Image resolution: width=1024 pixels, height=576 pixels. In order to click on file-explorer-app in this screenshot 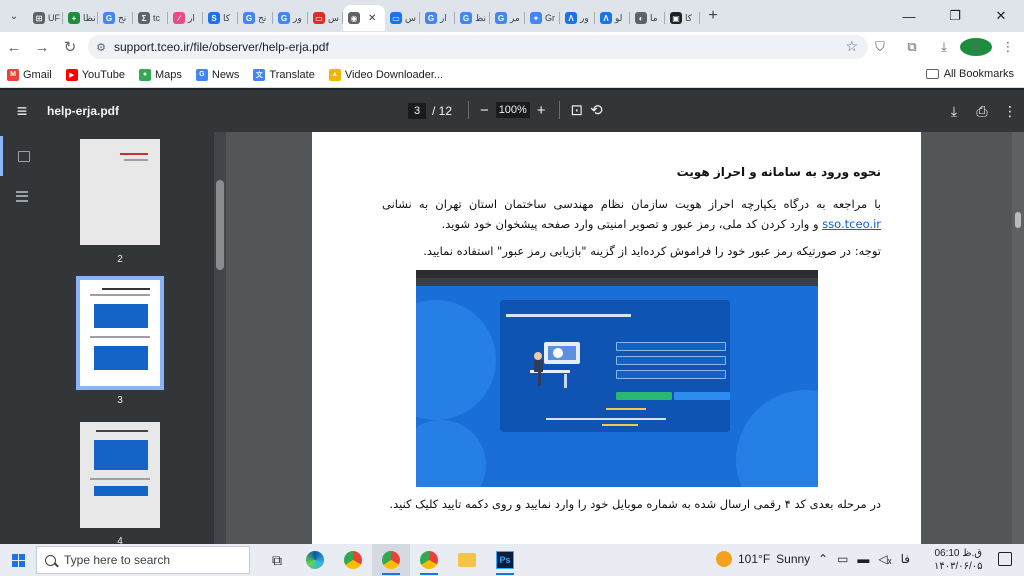, I will do `click(467, 560)`.